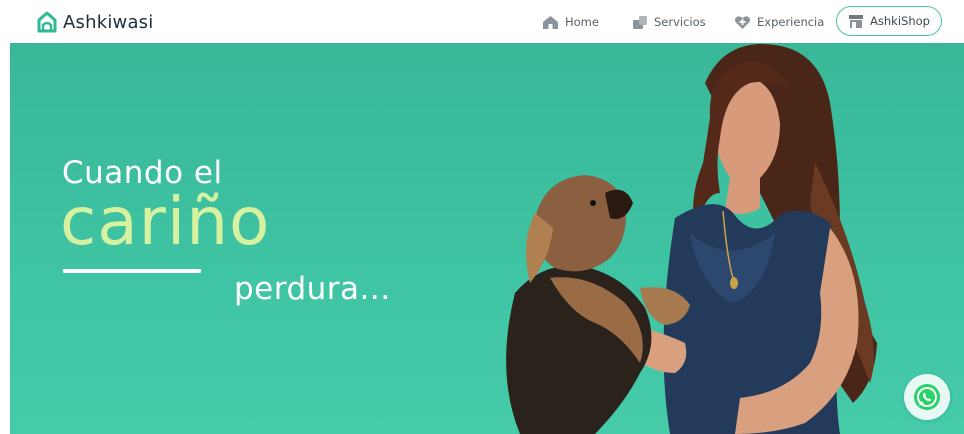  I want to click on whatsapp-icon, so click(927, 397).